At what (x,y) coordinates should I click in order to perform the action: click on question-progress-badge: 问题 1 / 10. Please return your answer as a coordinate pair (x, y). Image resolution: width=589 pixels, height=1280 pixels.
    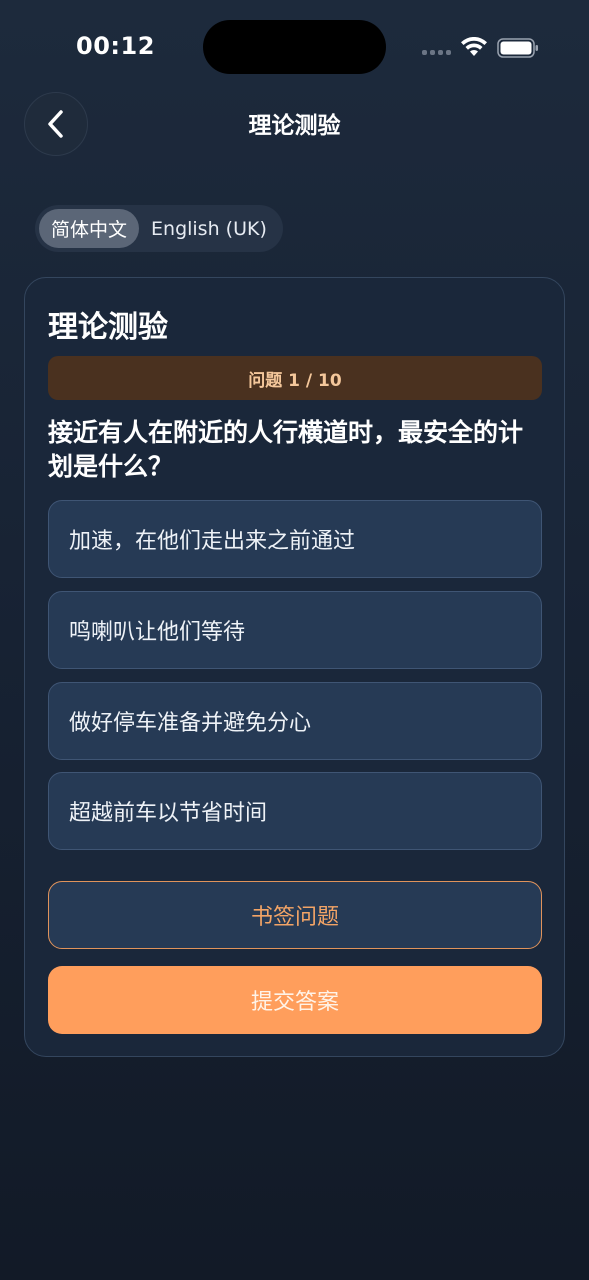
    Looking at the image, I should click on (295, 378).